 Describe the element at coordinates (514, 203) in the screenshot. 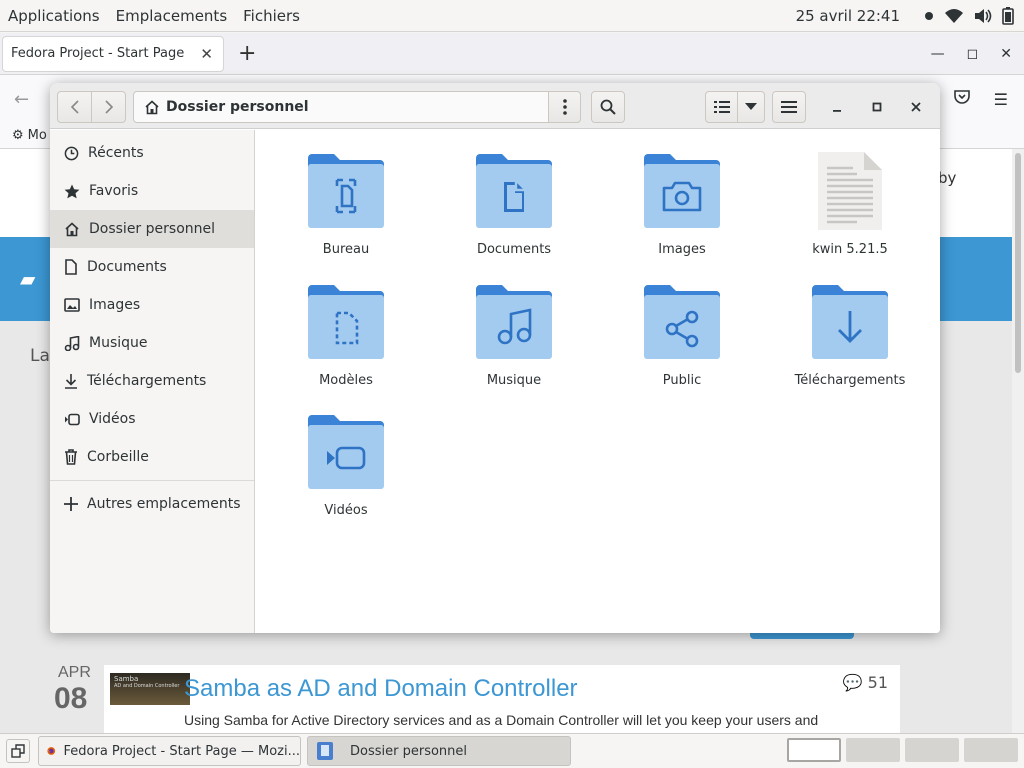

I see `file-item-documents: Documents` at that location.